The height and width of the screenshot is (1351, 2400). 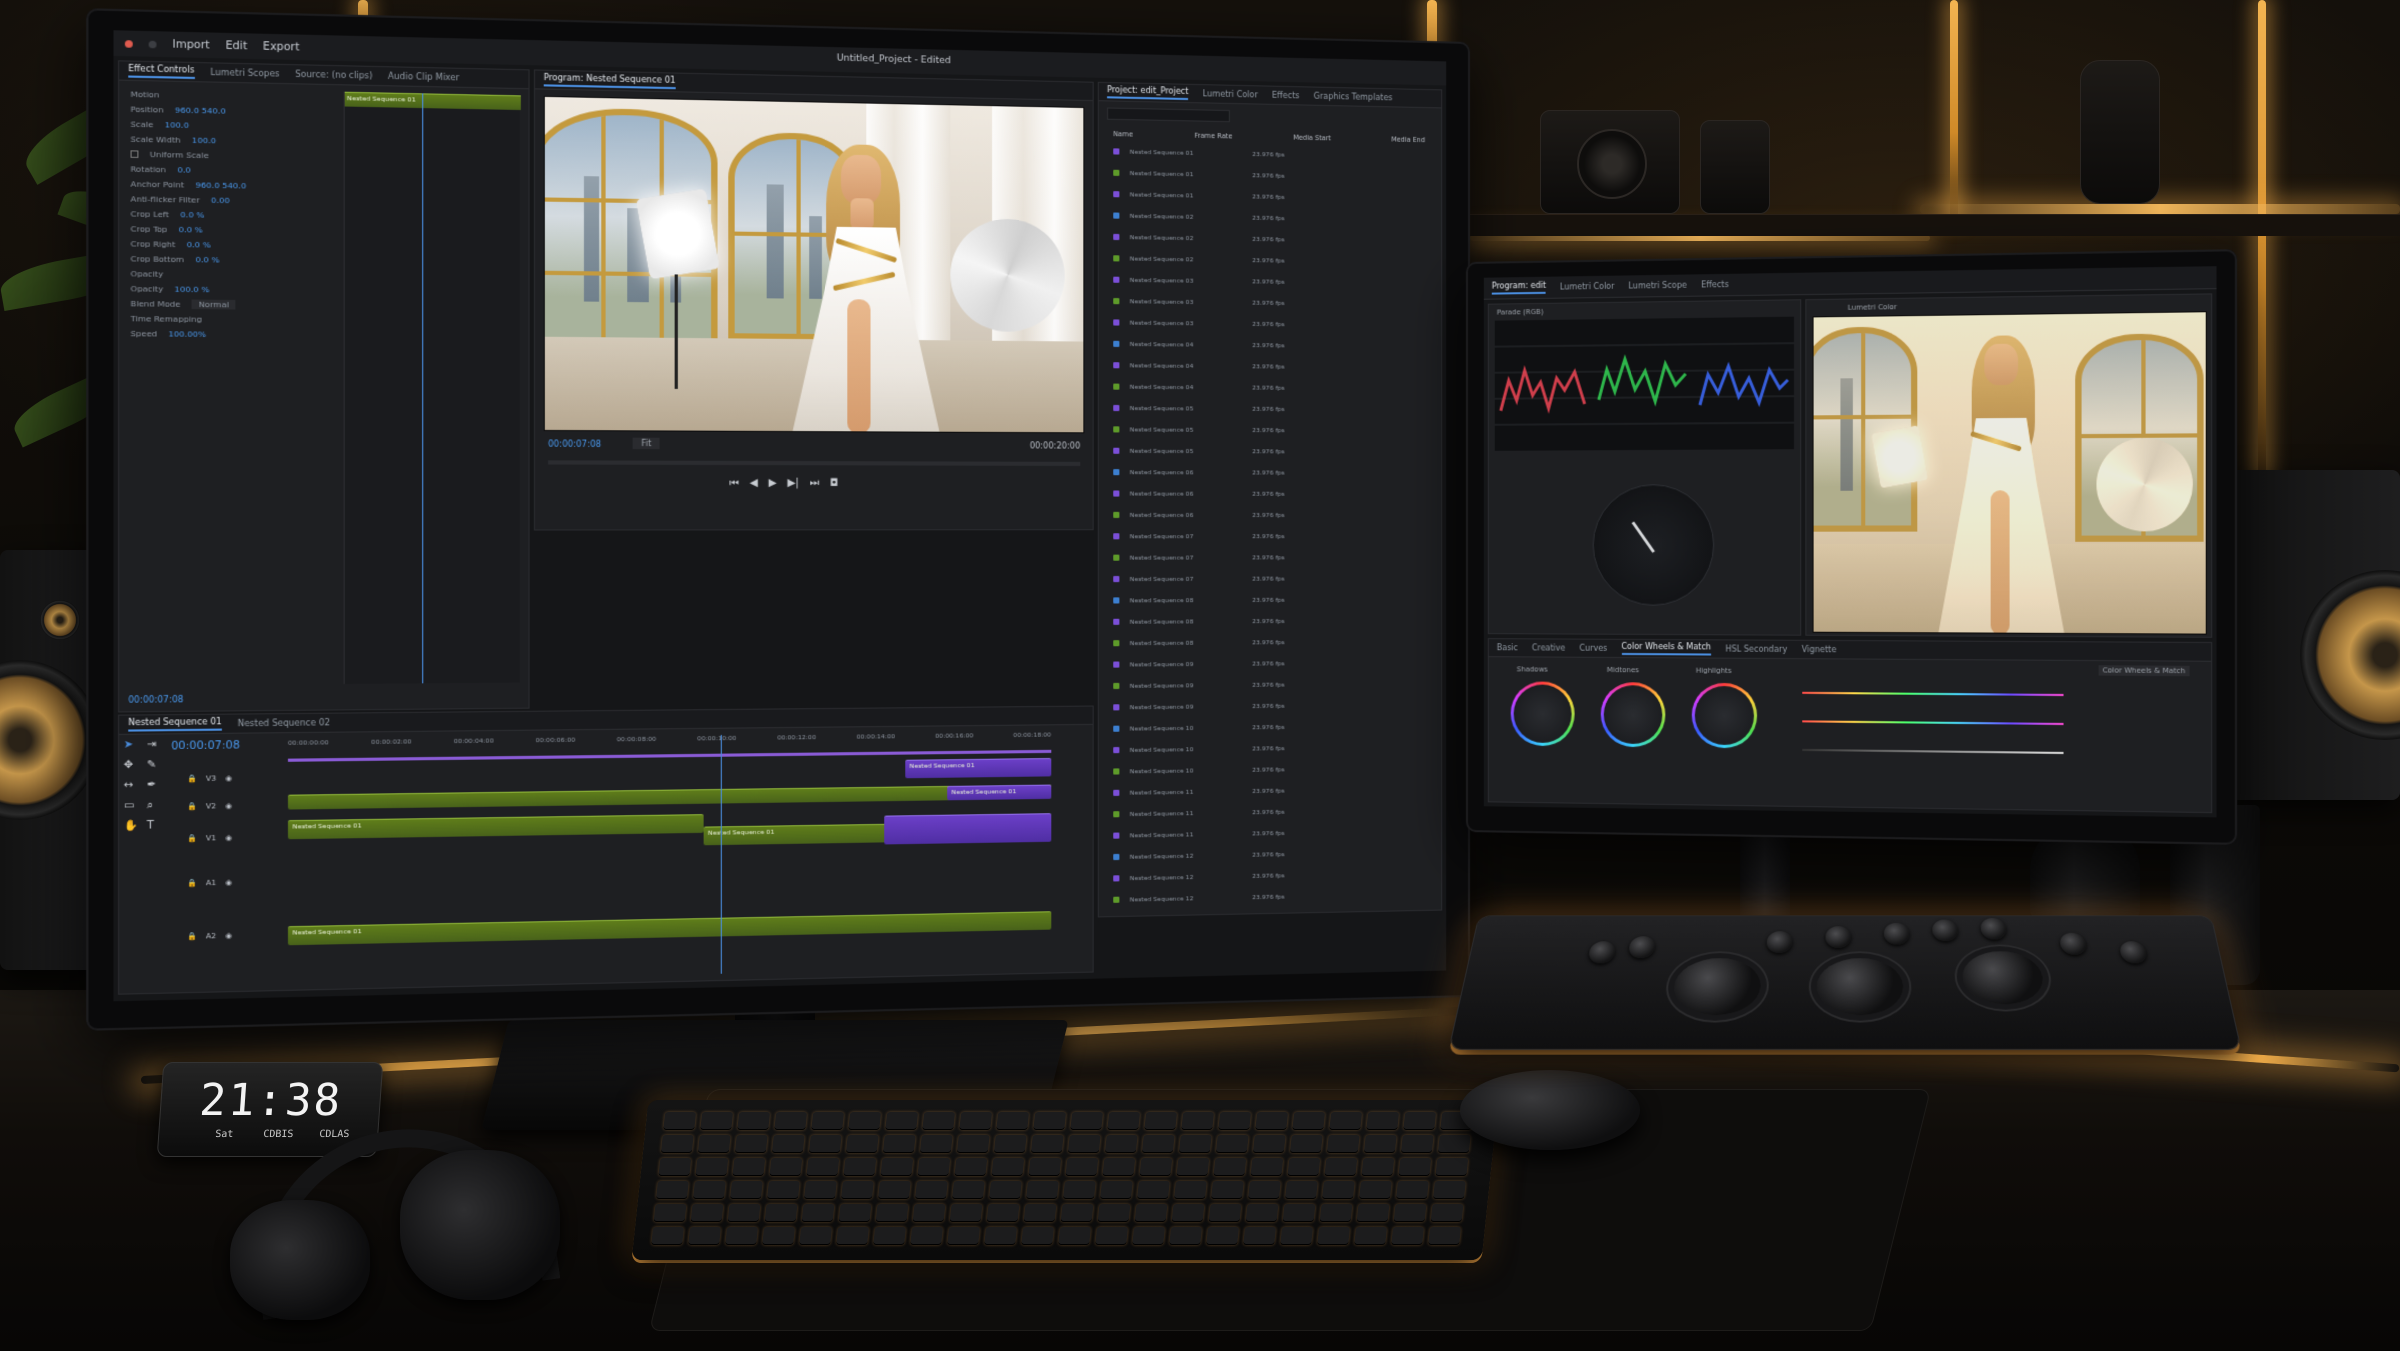 I want to click on timeline-clip, so click(x=669, y=797).